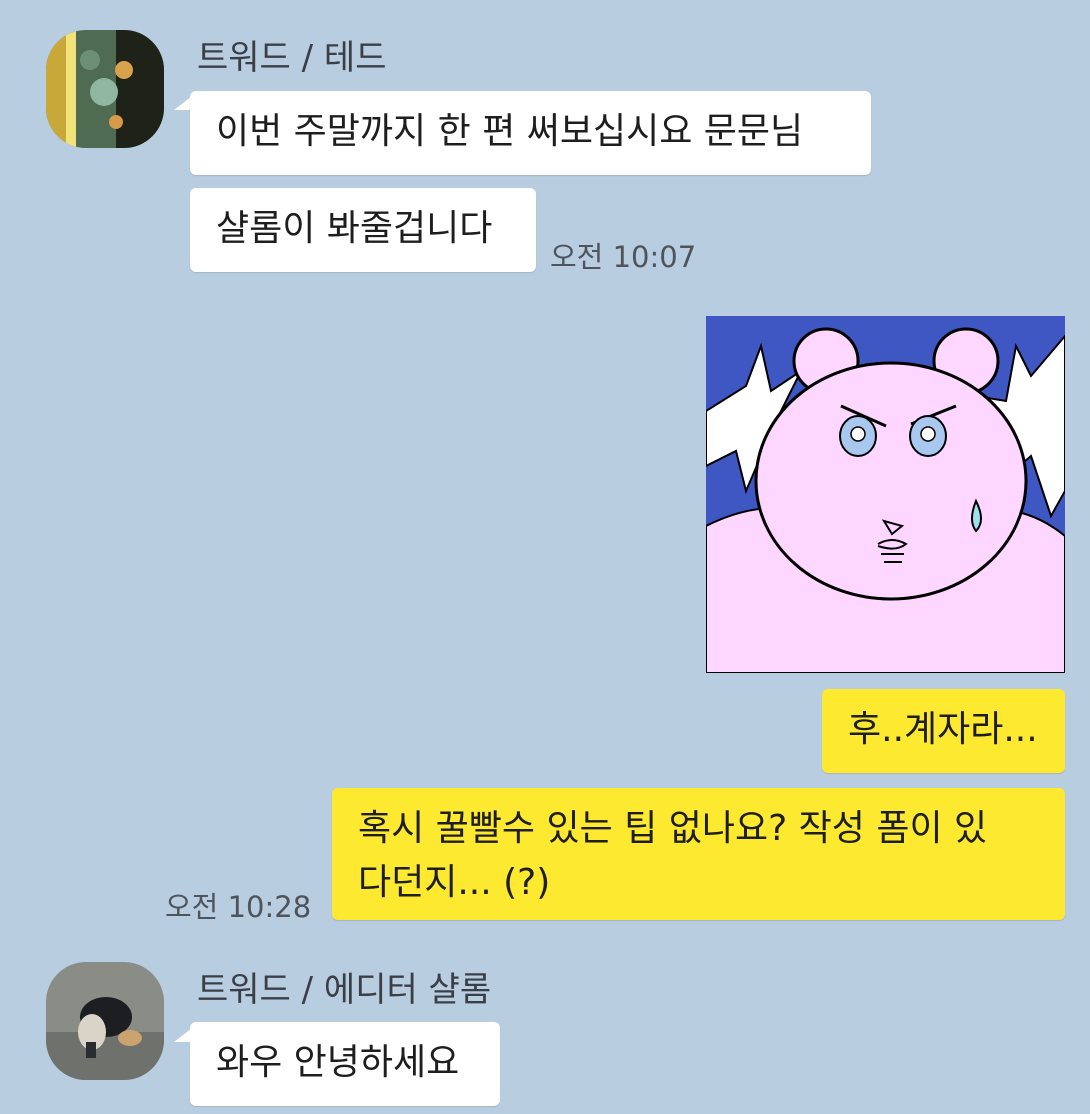 The width and height of the screenshot is (1090, 1114). I want to click on sender-name: 트워드 / 에디터 샬롬, so click(344, 990).